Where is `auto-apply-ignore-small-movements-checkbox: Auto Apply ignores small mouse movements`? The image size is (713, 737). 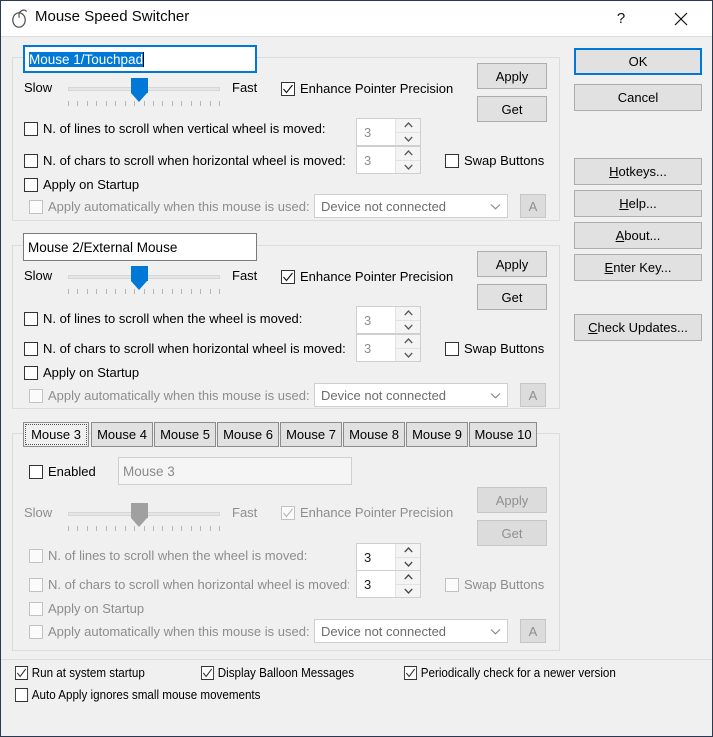 auto-apply-ignore-small-movements-checkbox: Auto Apply ignores small mouse movements is located at coordinates (137, 695).